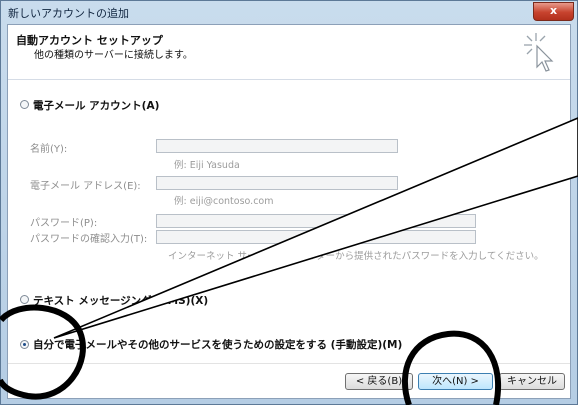 This screenshot has height=405, width=578. I want to click on email-field, so click(277, 183).